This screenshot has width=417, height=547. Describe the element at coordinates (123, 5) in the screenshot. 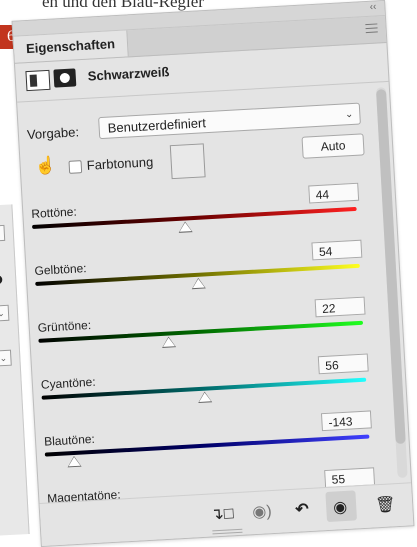

I see `page-caption: en und den Blau-Regler` at that location.